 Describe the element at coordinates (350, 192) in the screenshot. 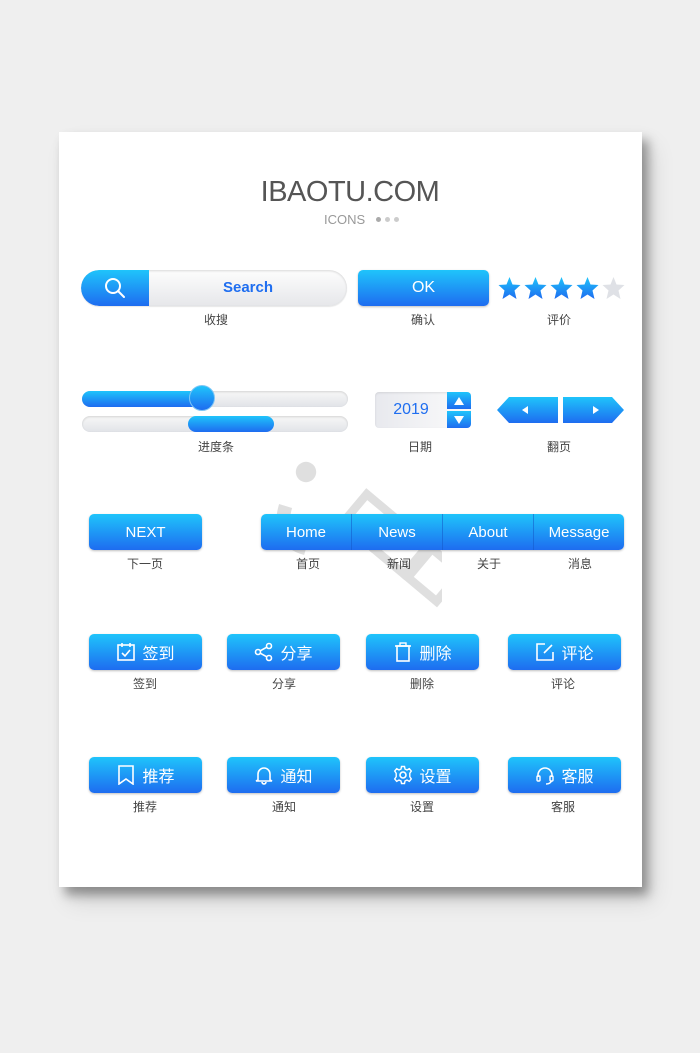

I see `page-title: IBAOTU.COM` at that location.